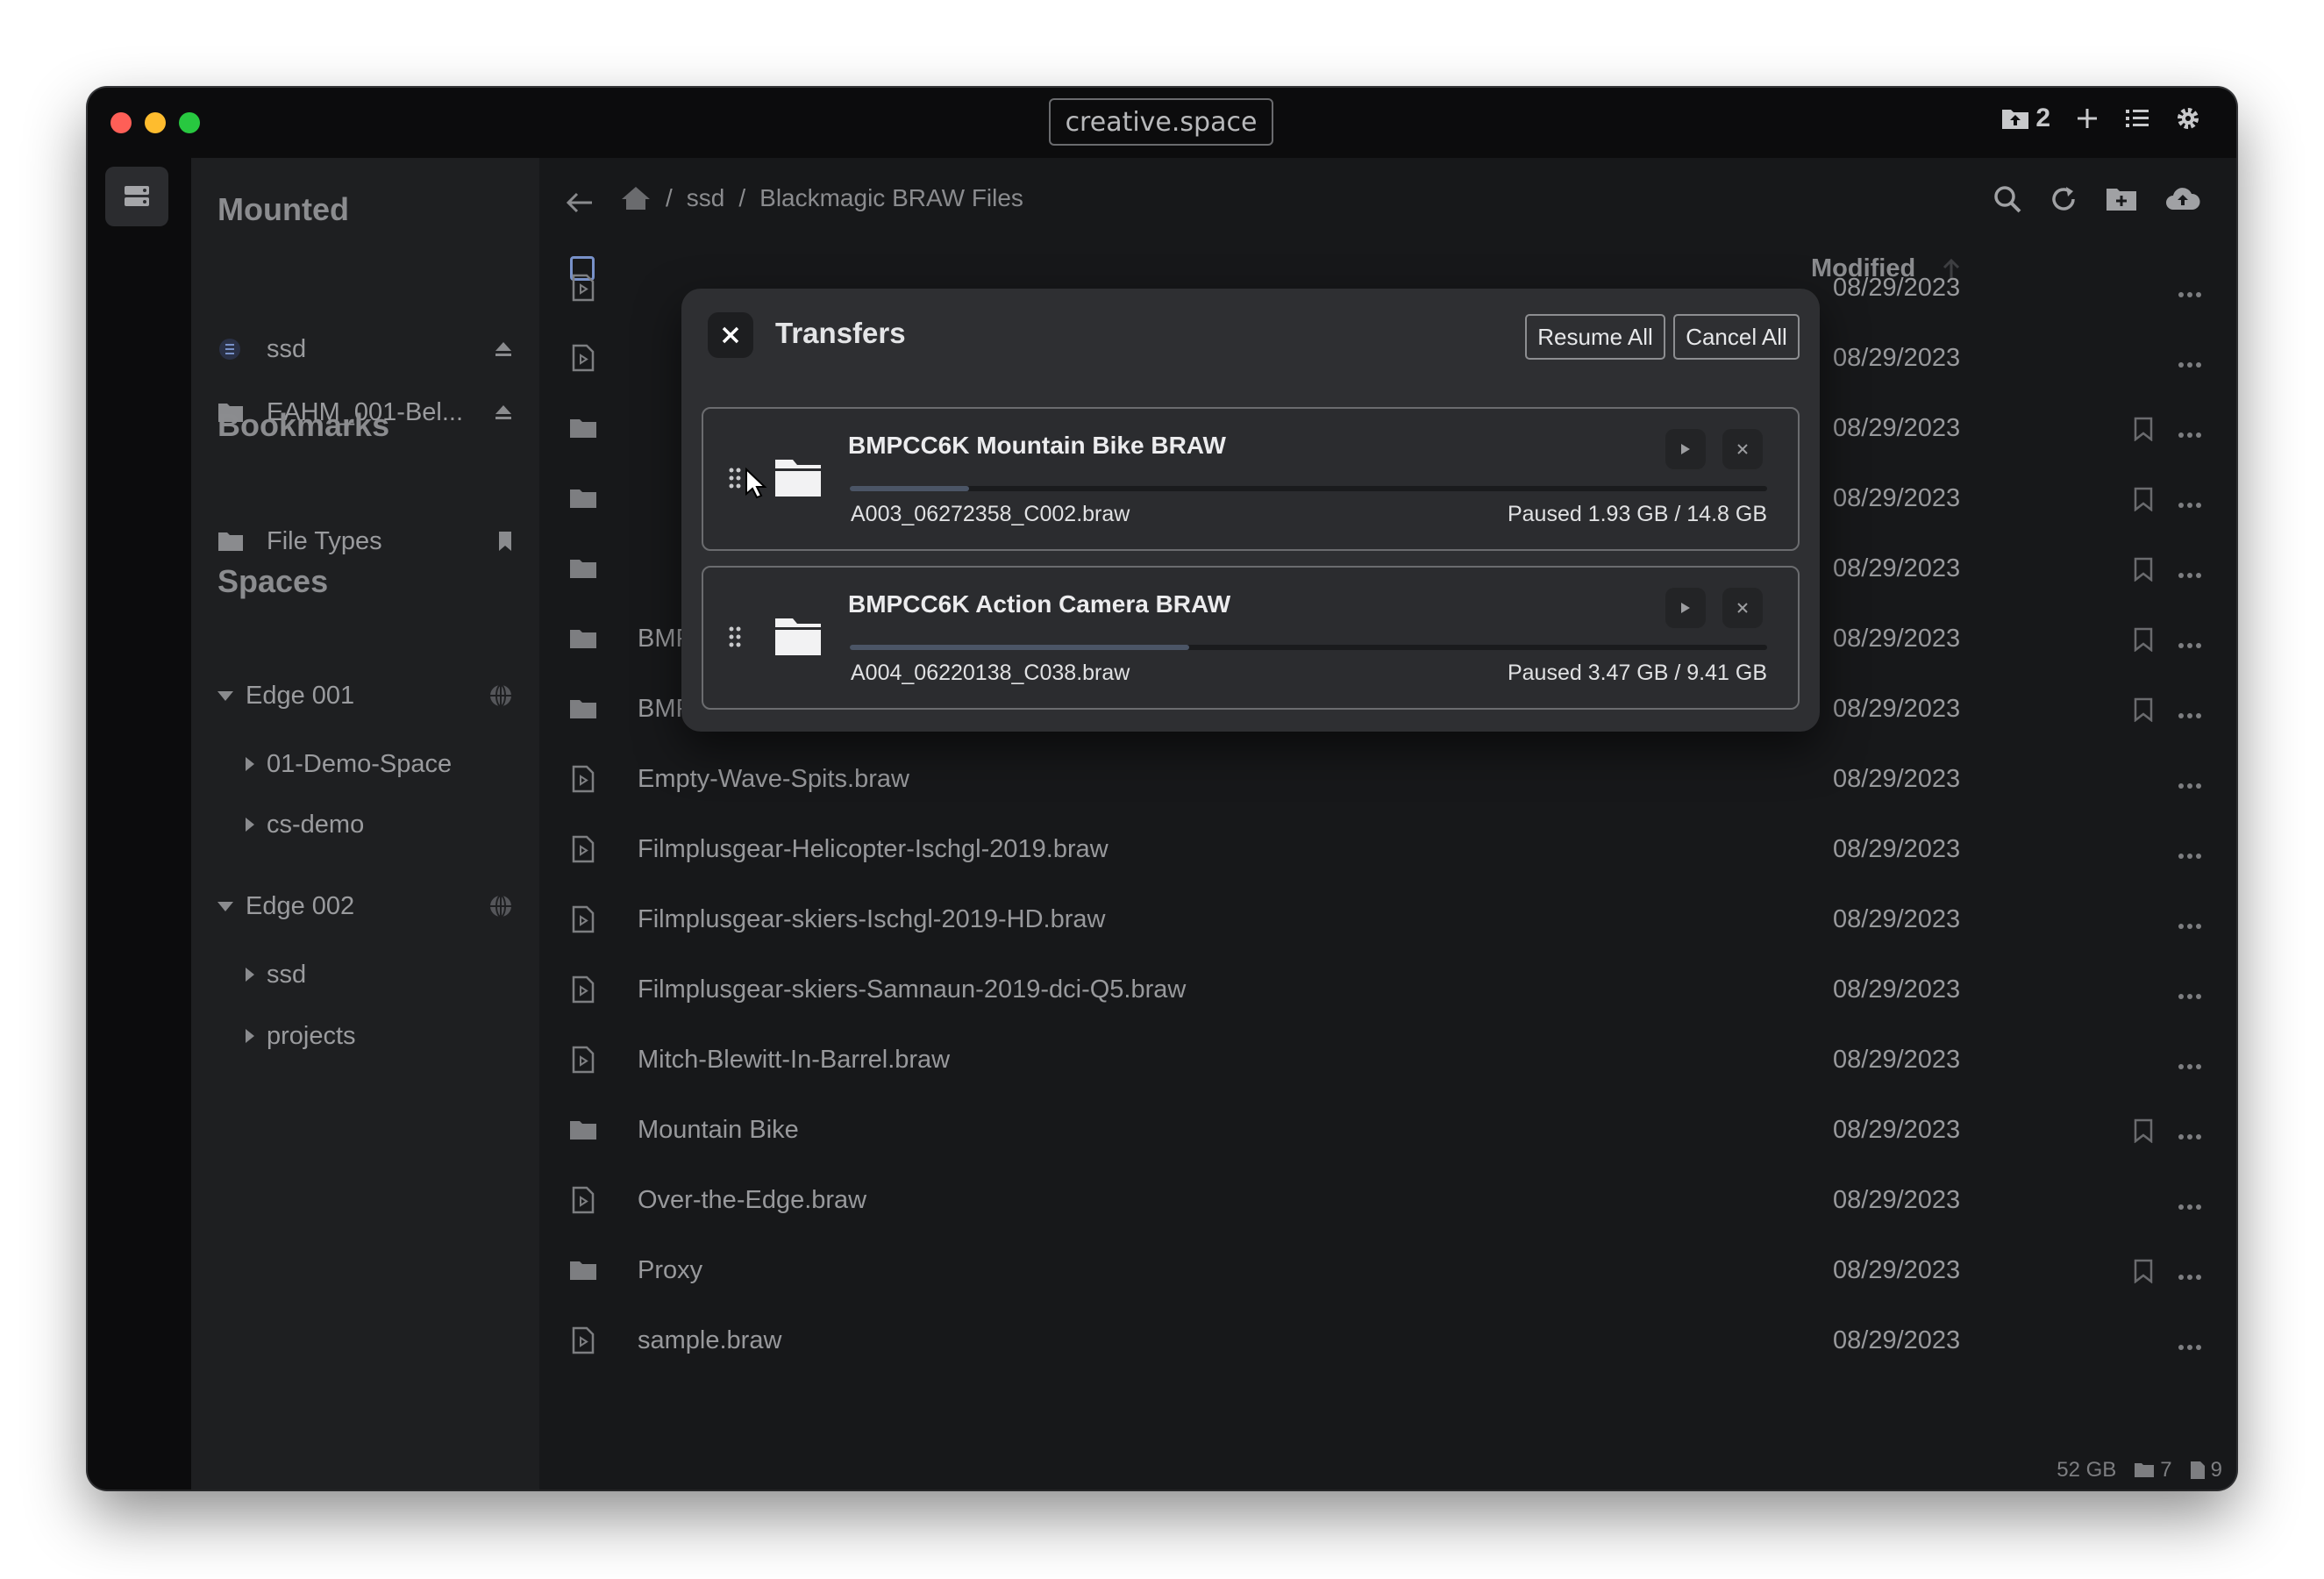 This screenshot has width=2324, height=1579. I want to click on close-window-button, so click(121, 122).